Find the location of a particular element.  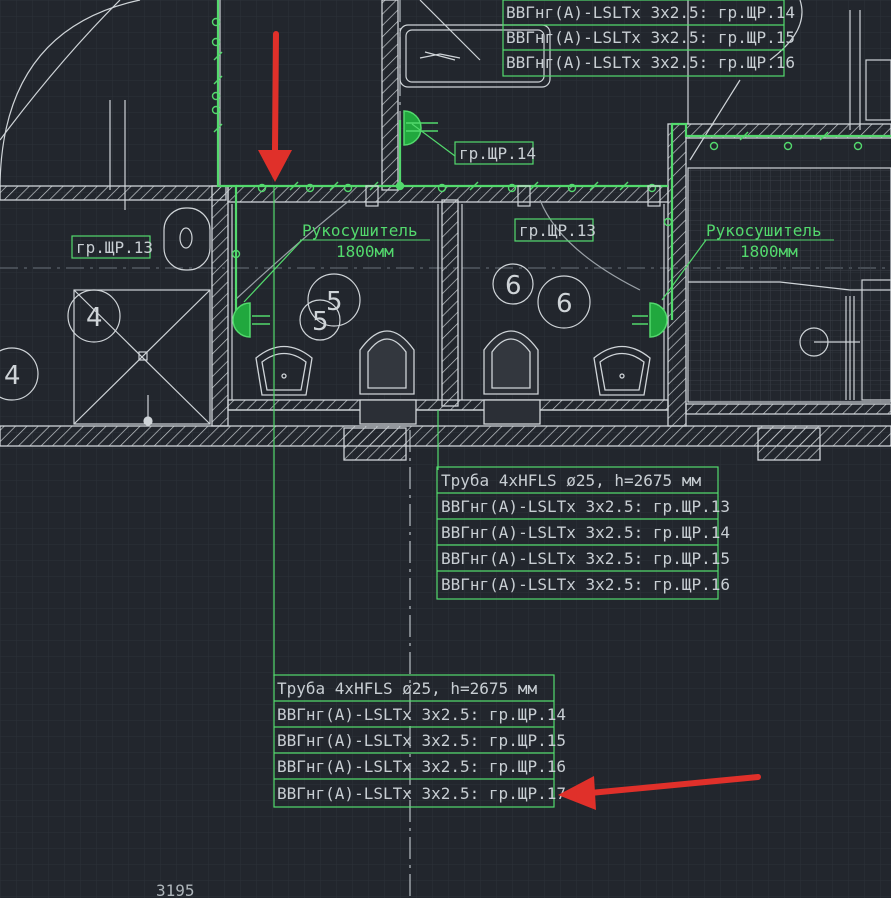

callout-bottom-row-1: Труба 4хHFLS ø25, h=2675 мм is located at coordinates (407, 688).